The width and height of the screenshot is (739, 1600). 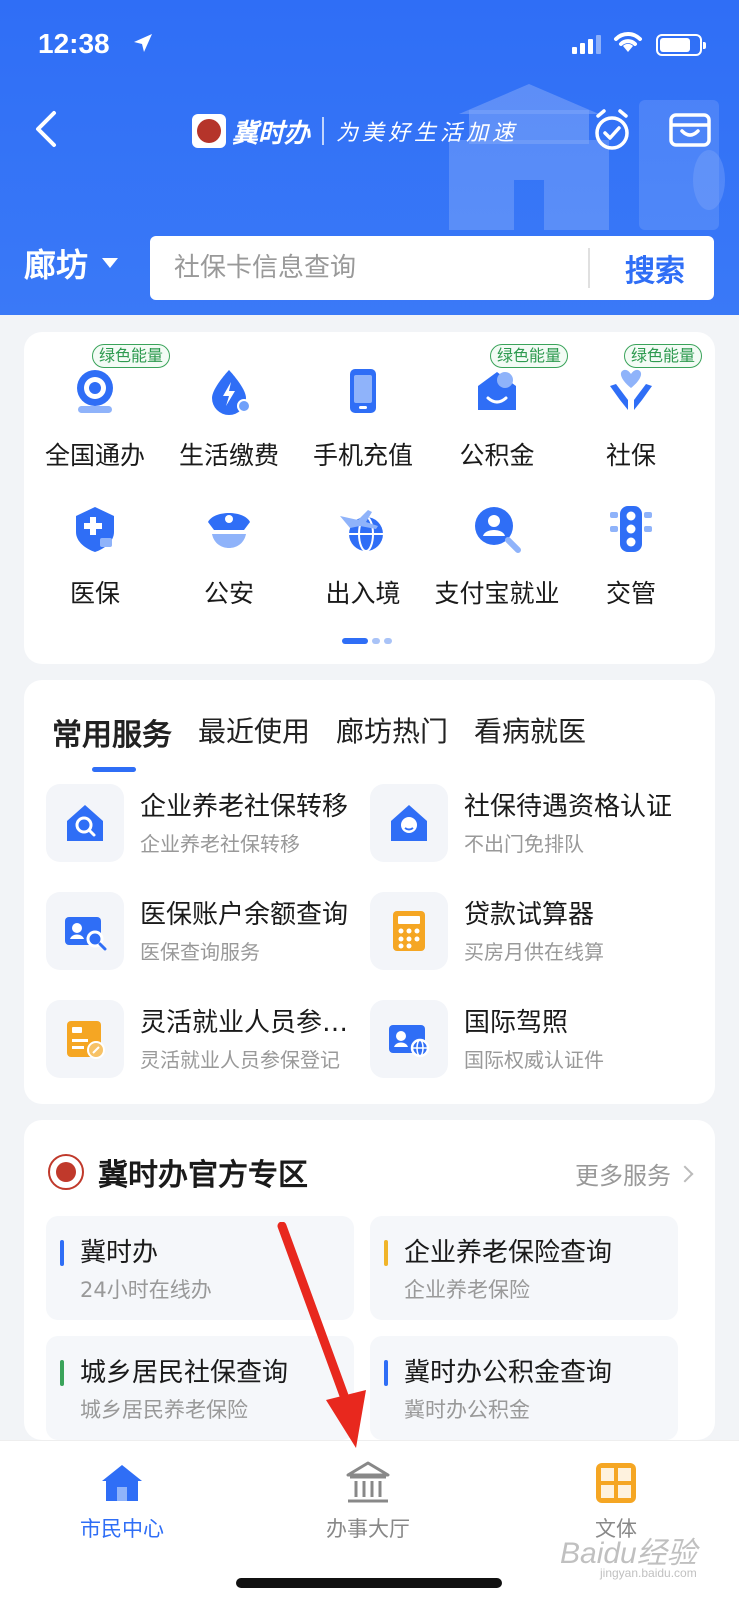 I want to click on service-item: 贷款试算器 买房月供在线算, so click(x=530, y=931).